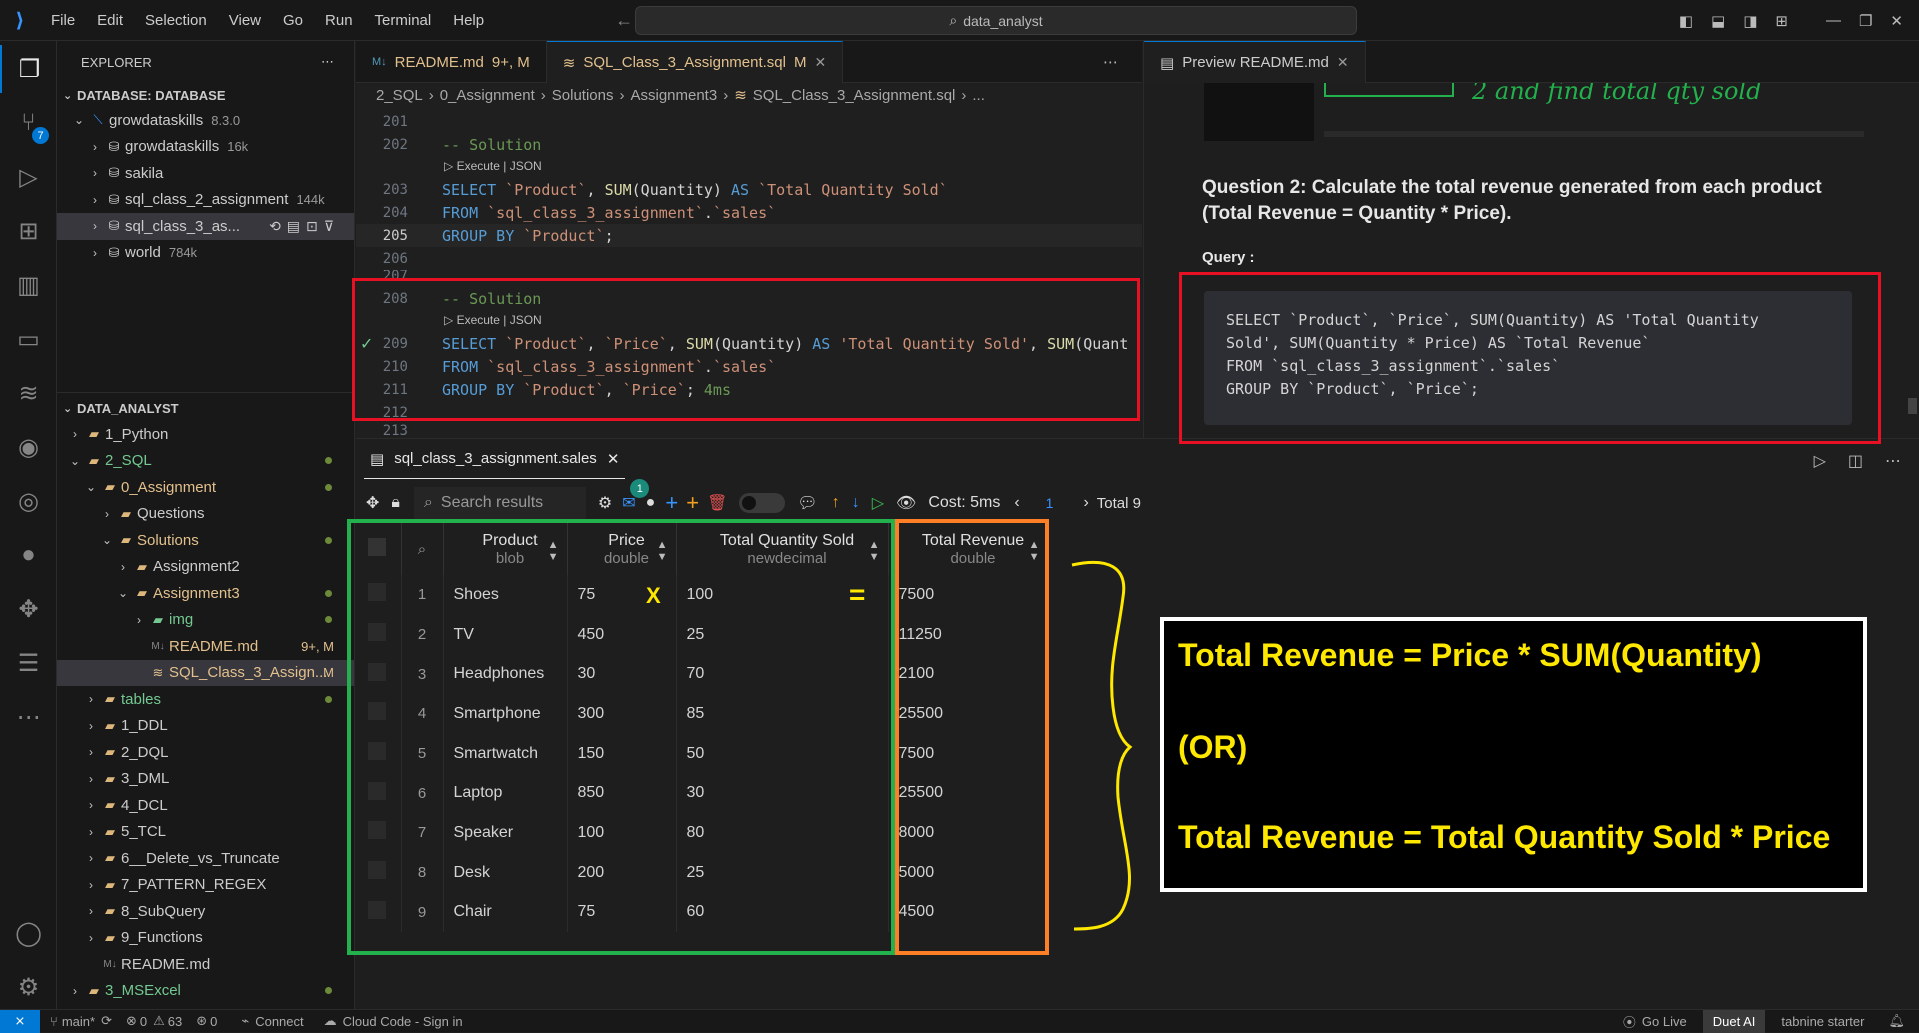 The image size is (1919, 1033). I want to click on next-page-icon: ›, so click(1085, 503).